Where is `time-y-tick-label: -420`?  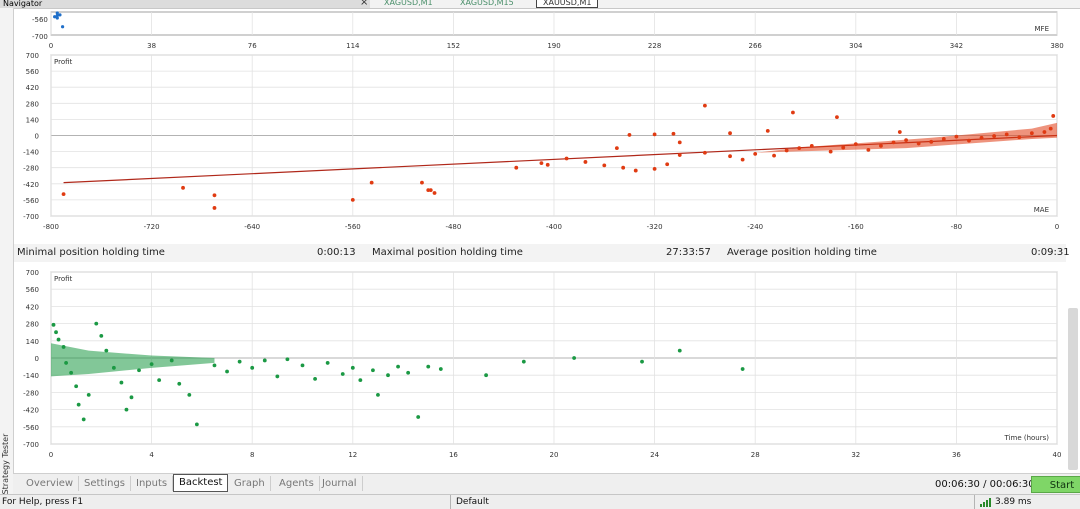 time-y-tick-label: -420 is located at coordinates (31, 411).